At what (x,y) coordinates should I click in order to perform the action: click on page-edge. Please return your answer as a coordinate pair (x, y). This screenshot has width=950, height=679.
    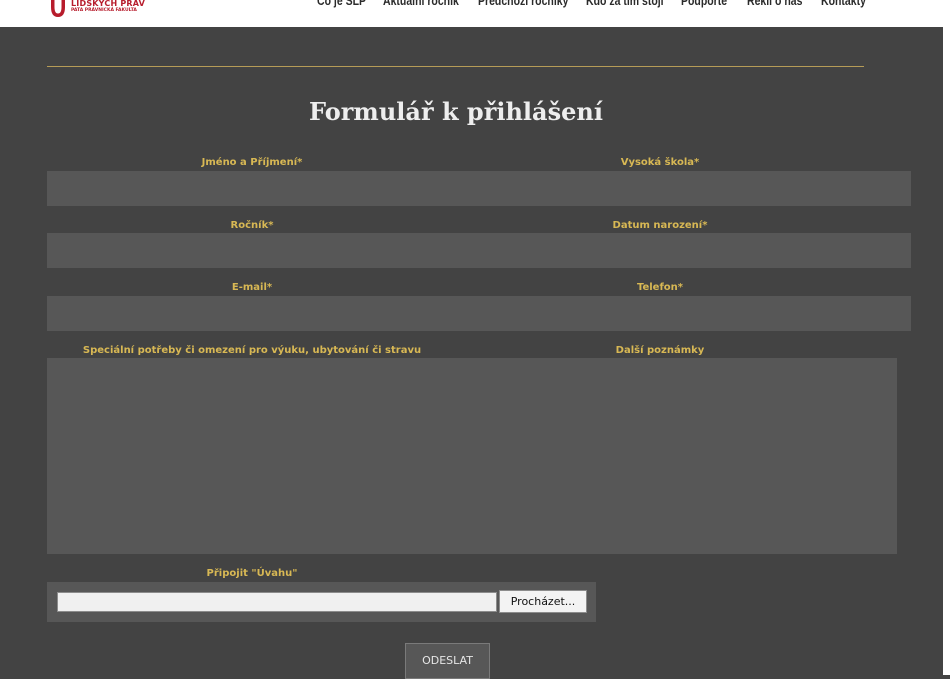
    Looking at the image, I should click on (946, 337).